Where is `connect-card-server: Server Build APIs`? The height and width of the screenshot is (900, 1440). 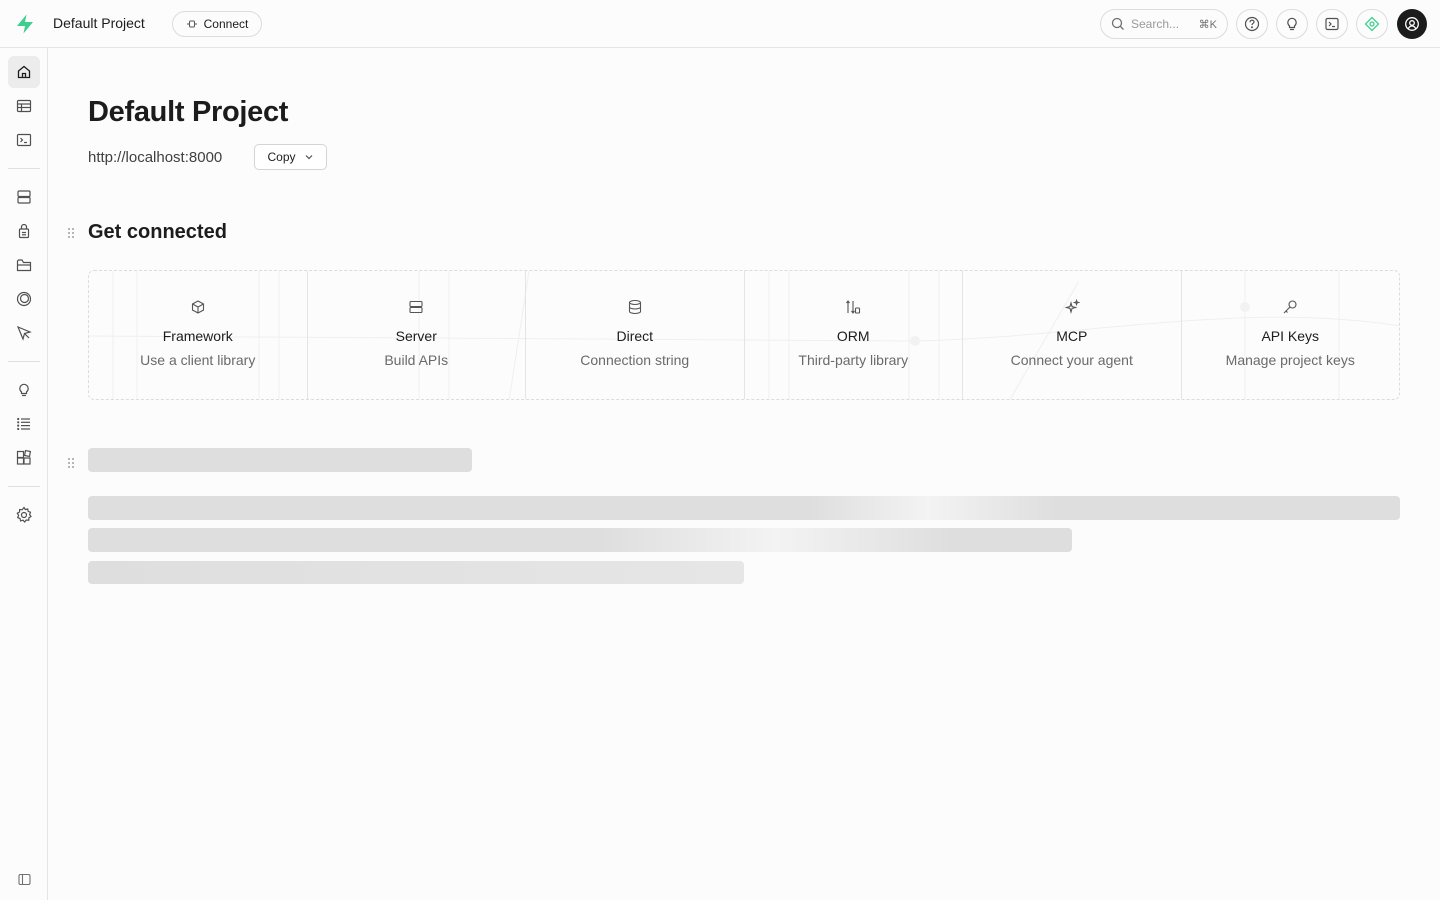 connect-card-server: Server Build APIs is located at coordinates (417, 335).